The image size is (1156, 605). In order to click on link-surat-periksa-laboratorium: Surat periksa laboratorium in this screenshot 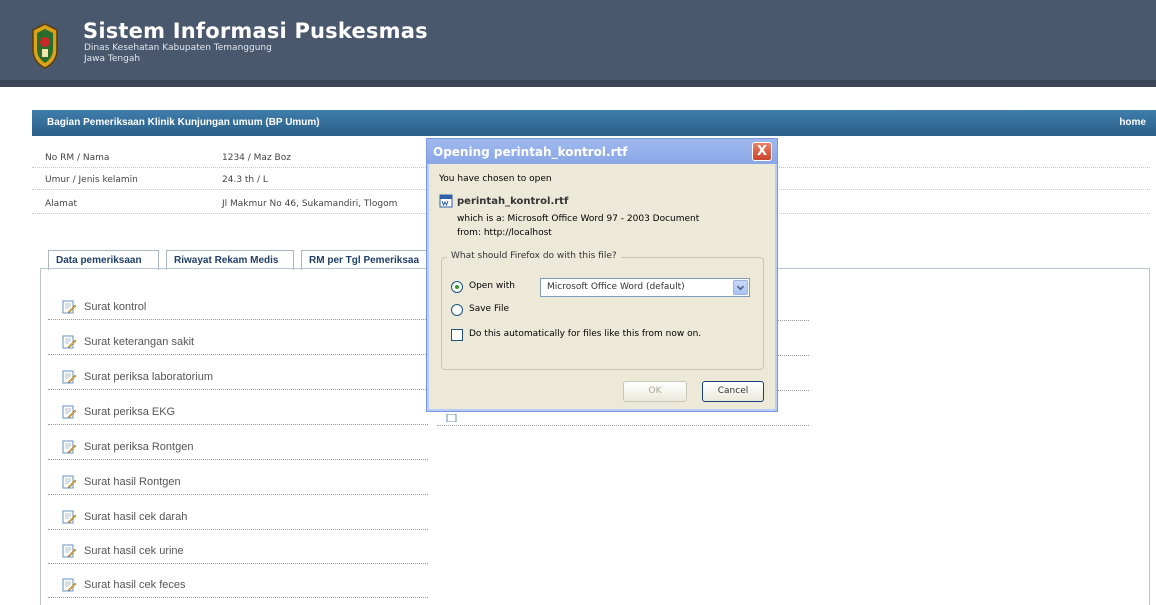, I will do `click(238, 378)`.